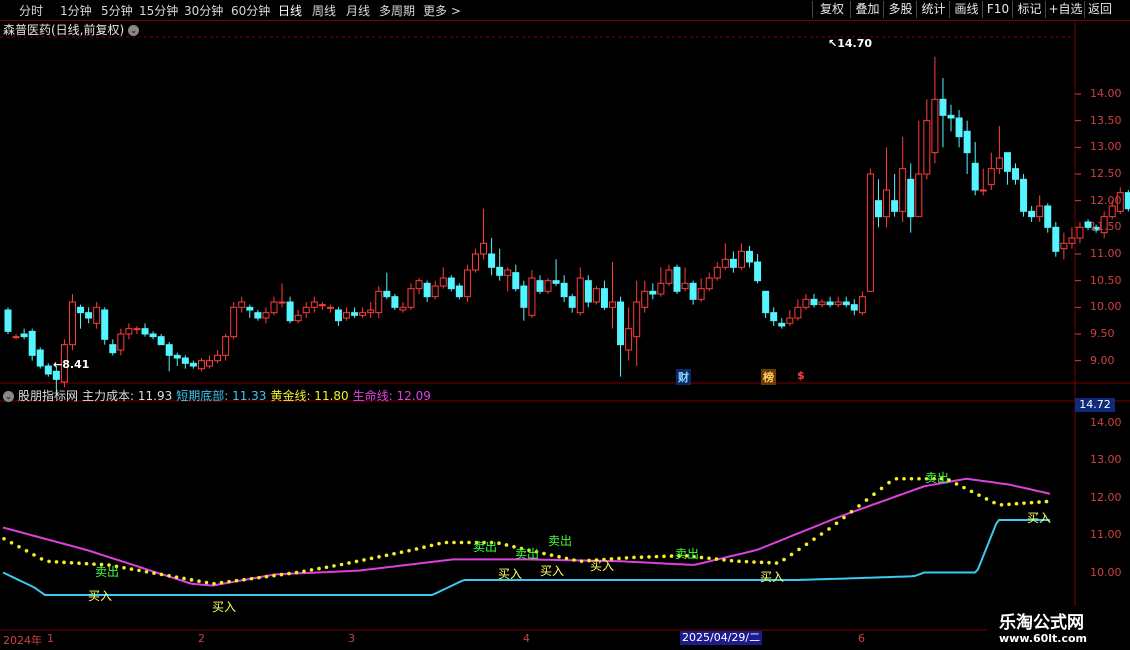 The image size is (1130, 650). Describe the element at coordinates (1058, 628) in the screenshot. I see `watermark: 乐淘公式网 www.60lt.com` at that location.